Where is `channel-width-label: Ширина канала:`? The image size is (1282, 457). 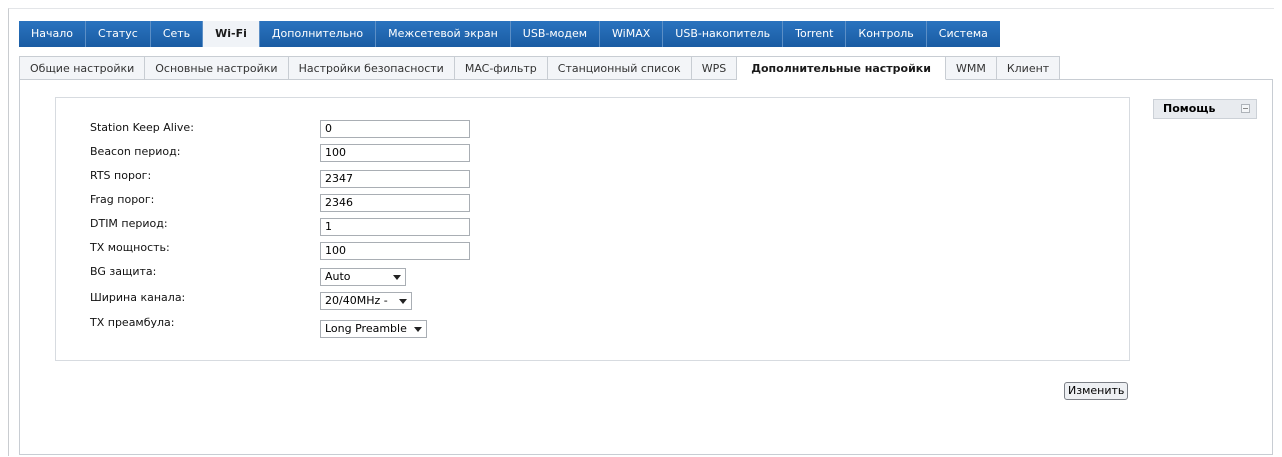 channel-width-label: Ширина канала: is located at coordinates (138, 297).